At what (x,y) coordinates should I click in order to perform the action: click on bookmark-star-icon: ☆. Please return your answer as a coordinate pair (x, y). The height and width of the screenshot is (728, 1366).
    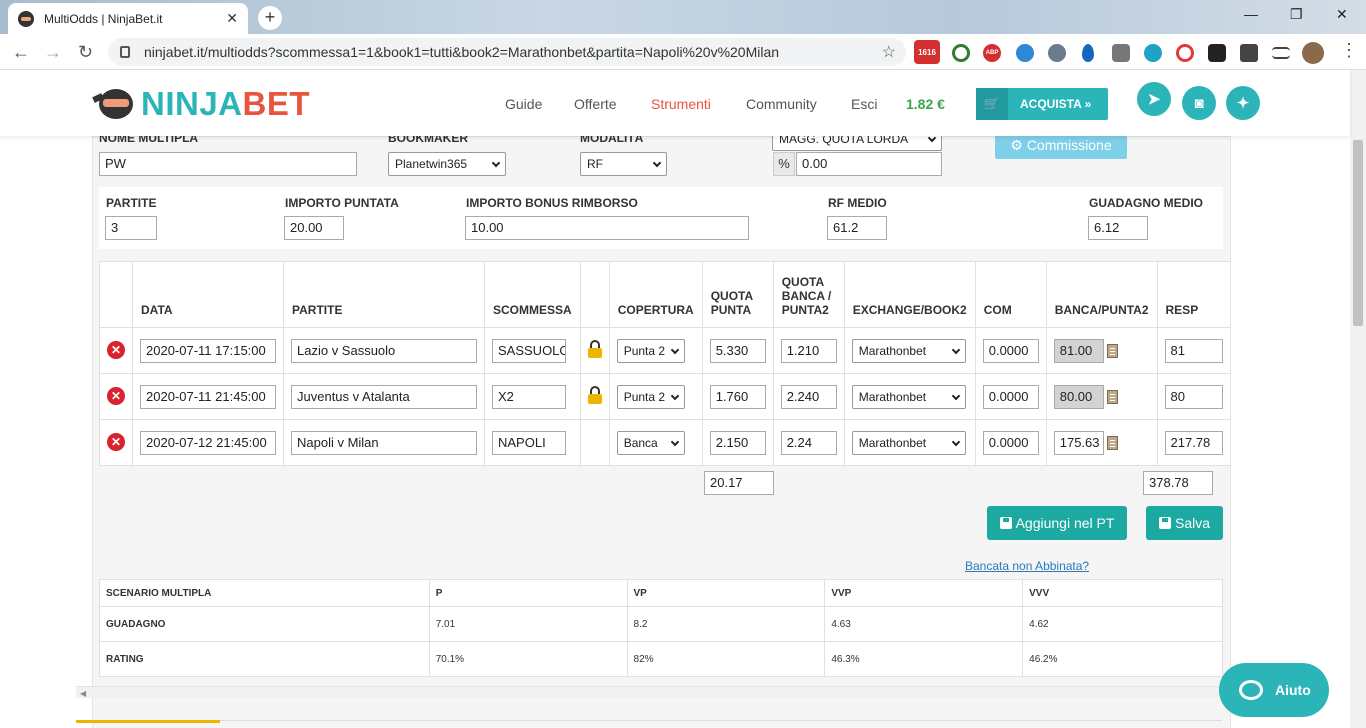
    Looking at the image, I should click on (889, 52).